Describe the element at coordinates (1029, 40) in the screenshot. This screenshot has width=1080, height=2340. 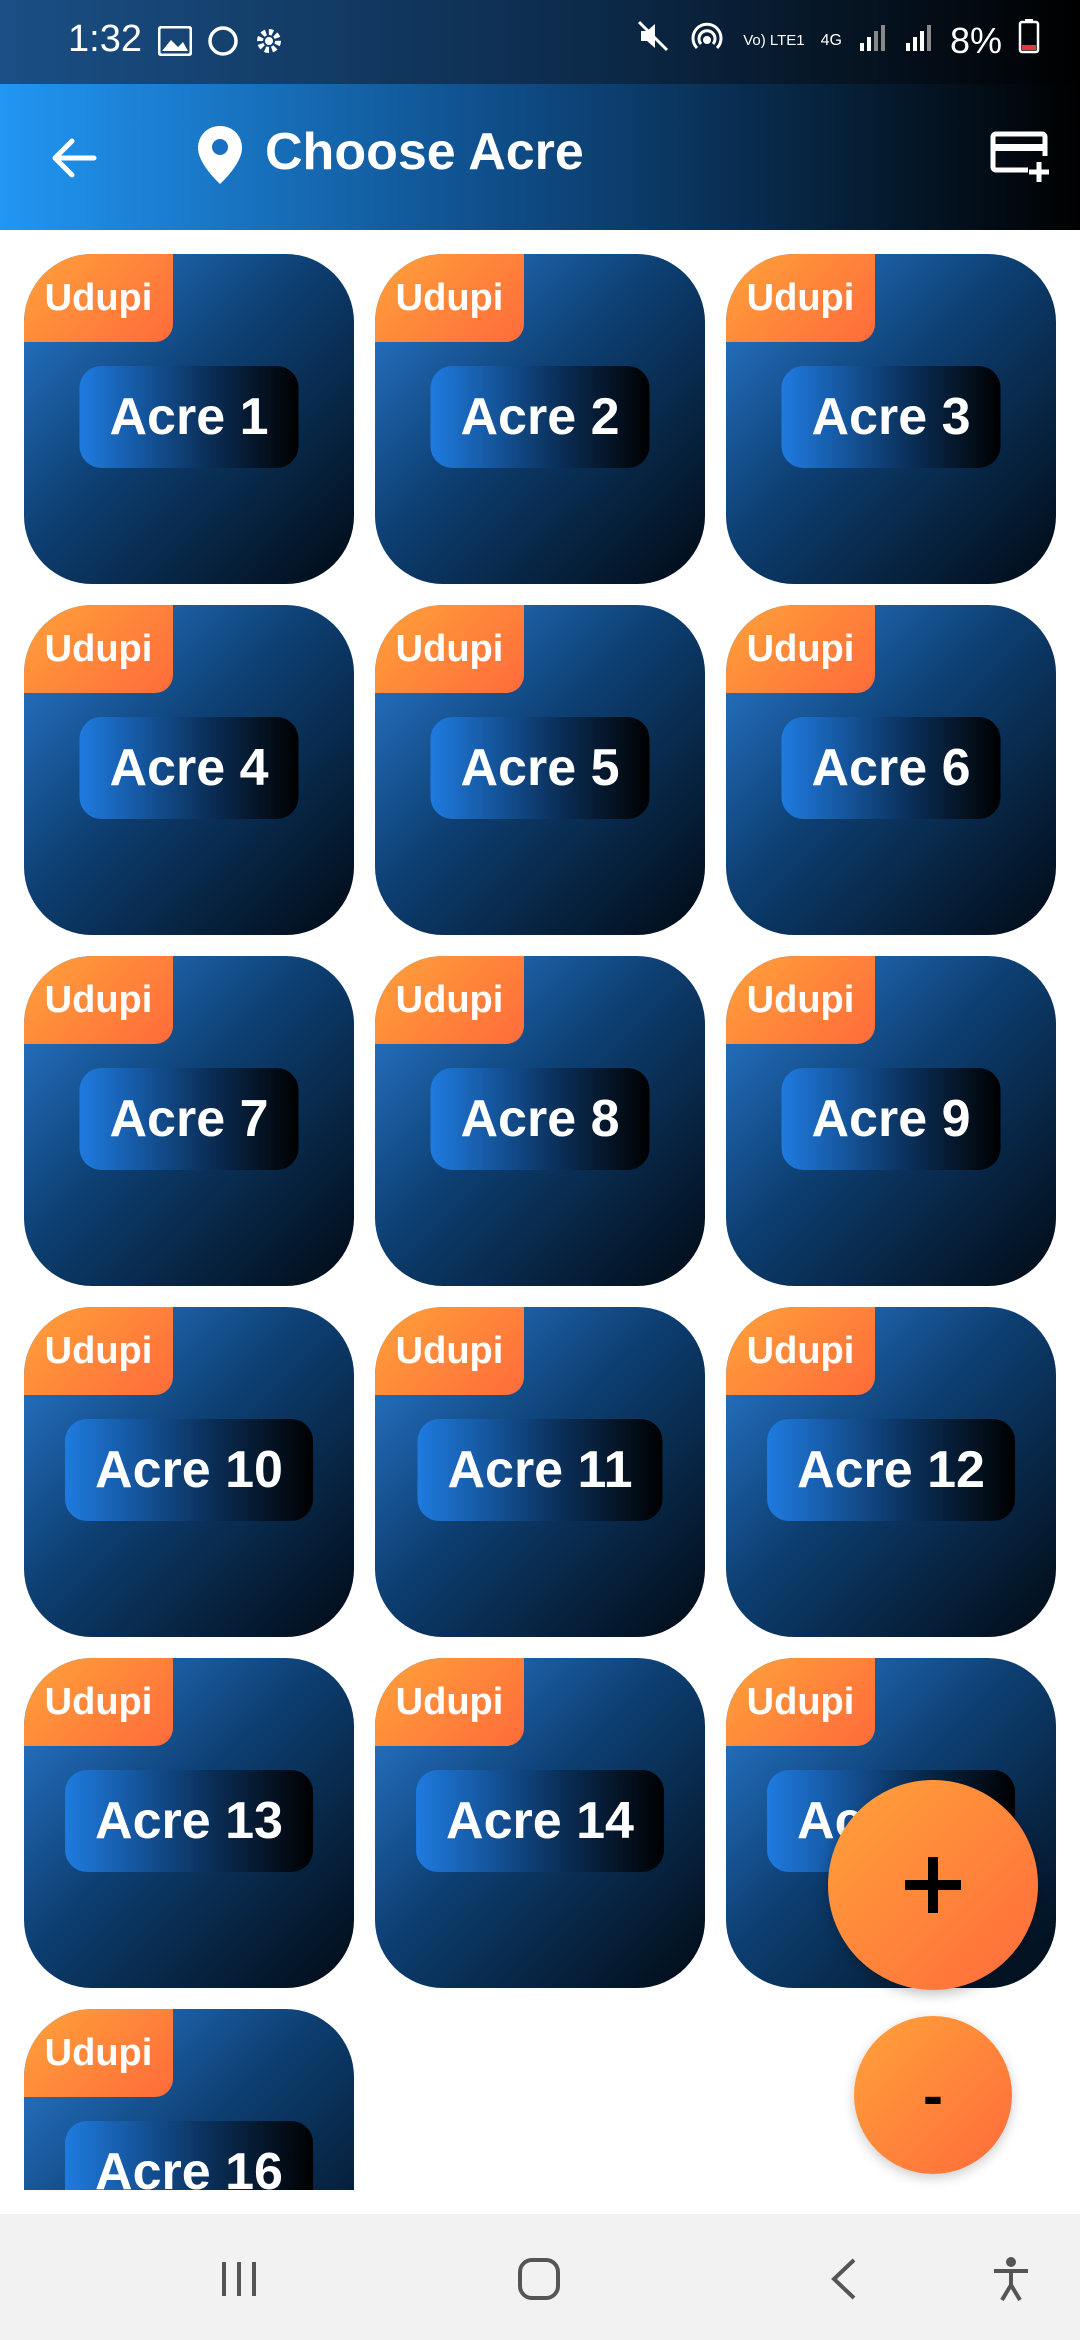
I see `battery-icon` at that location.